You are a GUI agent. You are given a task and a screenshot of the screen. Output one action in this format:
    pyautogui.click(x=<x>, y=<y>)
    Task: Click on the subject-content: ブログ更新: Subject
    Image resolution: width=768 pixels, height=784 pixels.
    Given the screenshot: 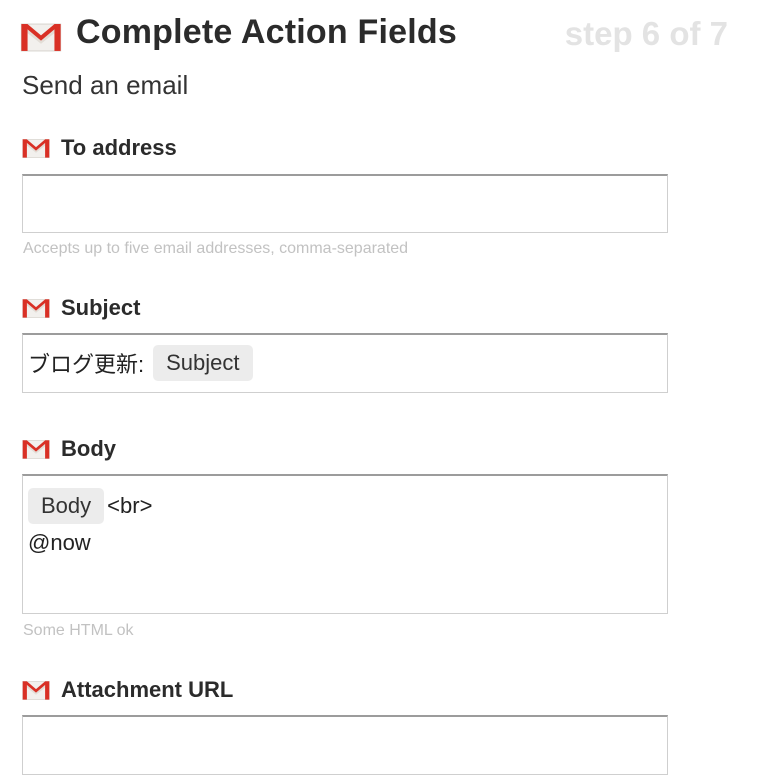 What is the action you would take?
    pyautogui.click(x=140, y=363)
    